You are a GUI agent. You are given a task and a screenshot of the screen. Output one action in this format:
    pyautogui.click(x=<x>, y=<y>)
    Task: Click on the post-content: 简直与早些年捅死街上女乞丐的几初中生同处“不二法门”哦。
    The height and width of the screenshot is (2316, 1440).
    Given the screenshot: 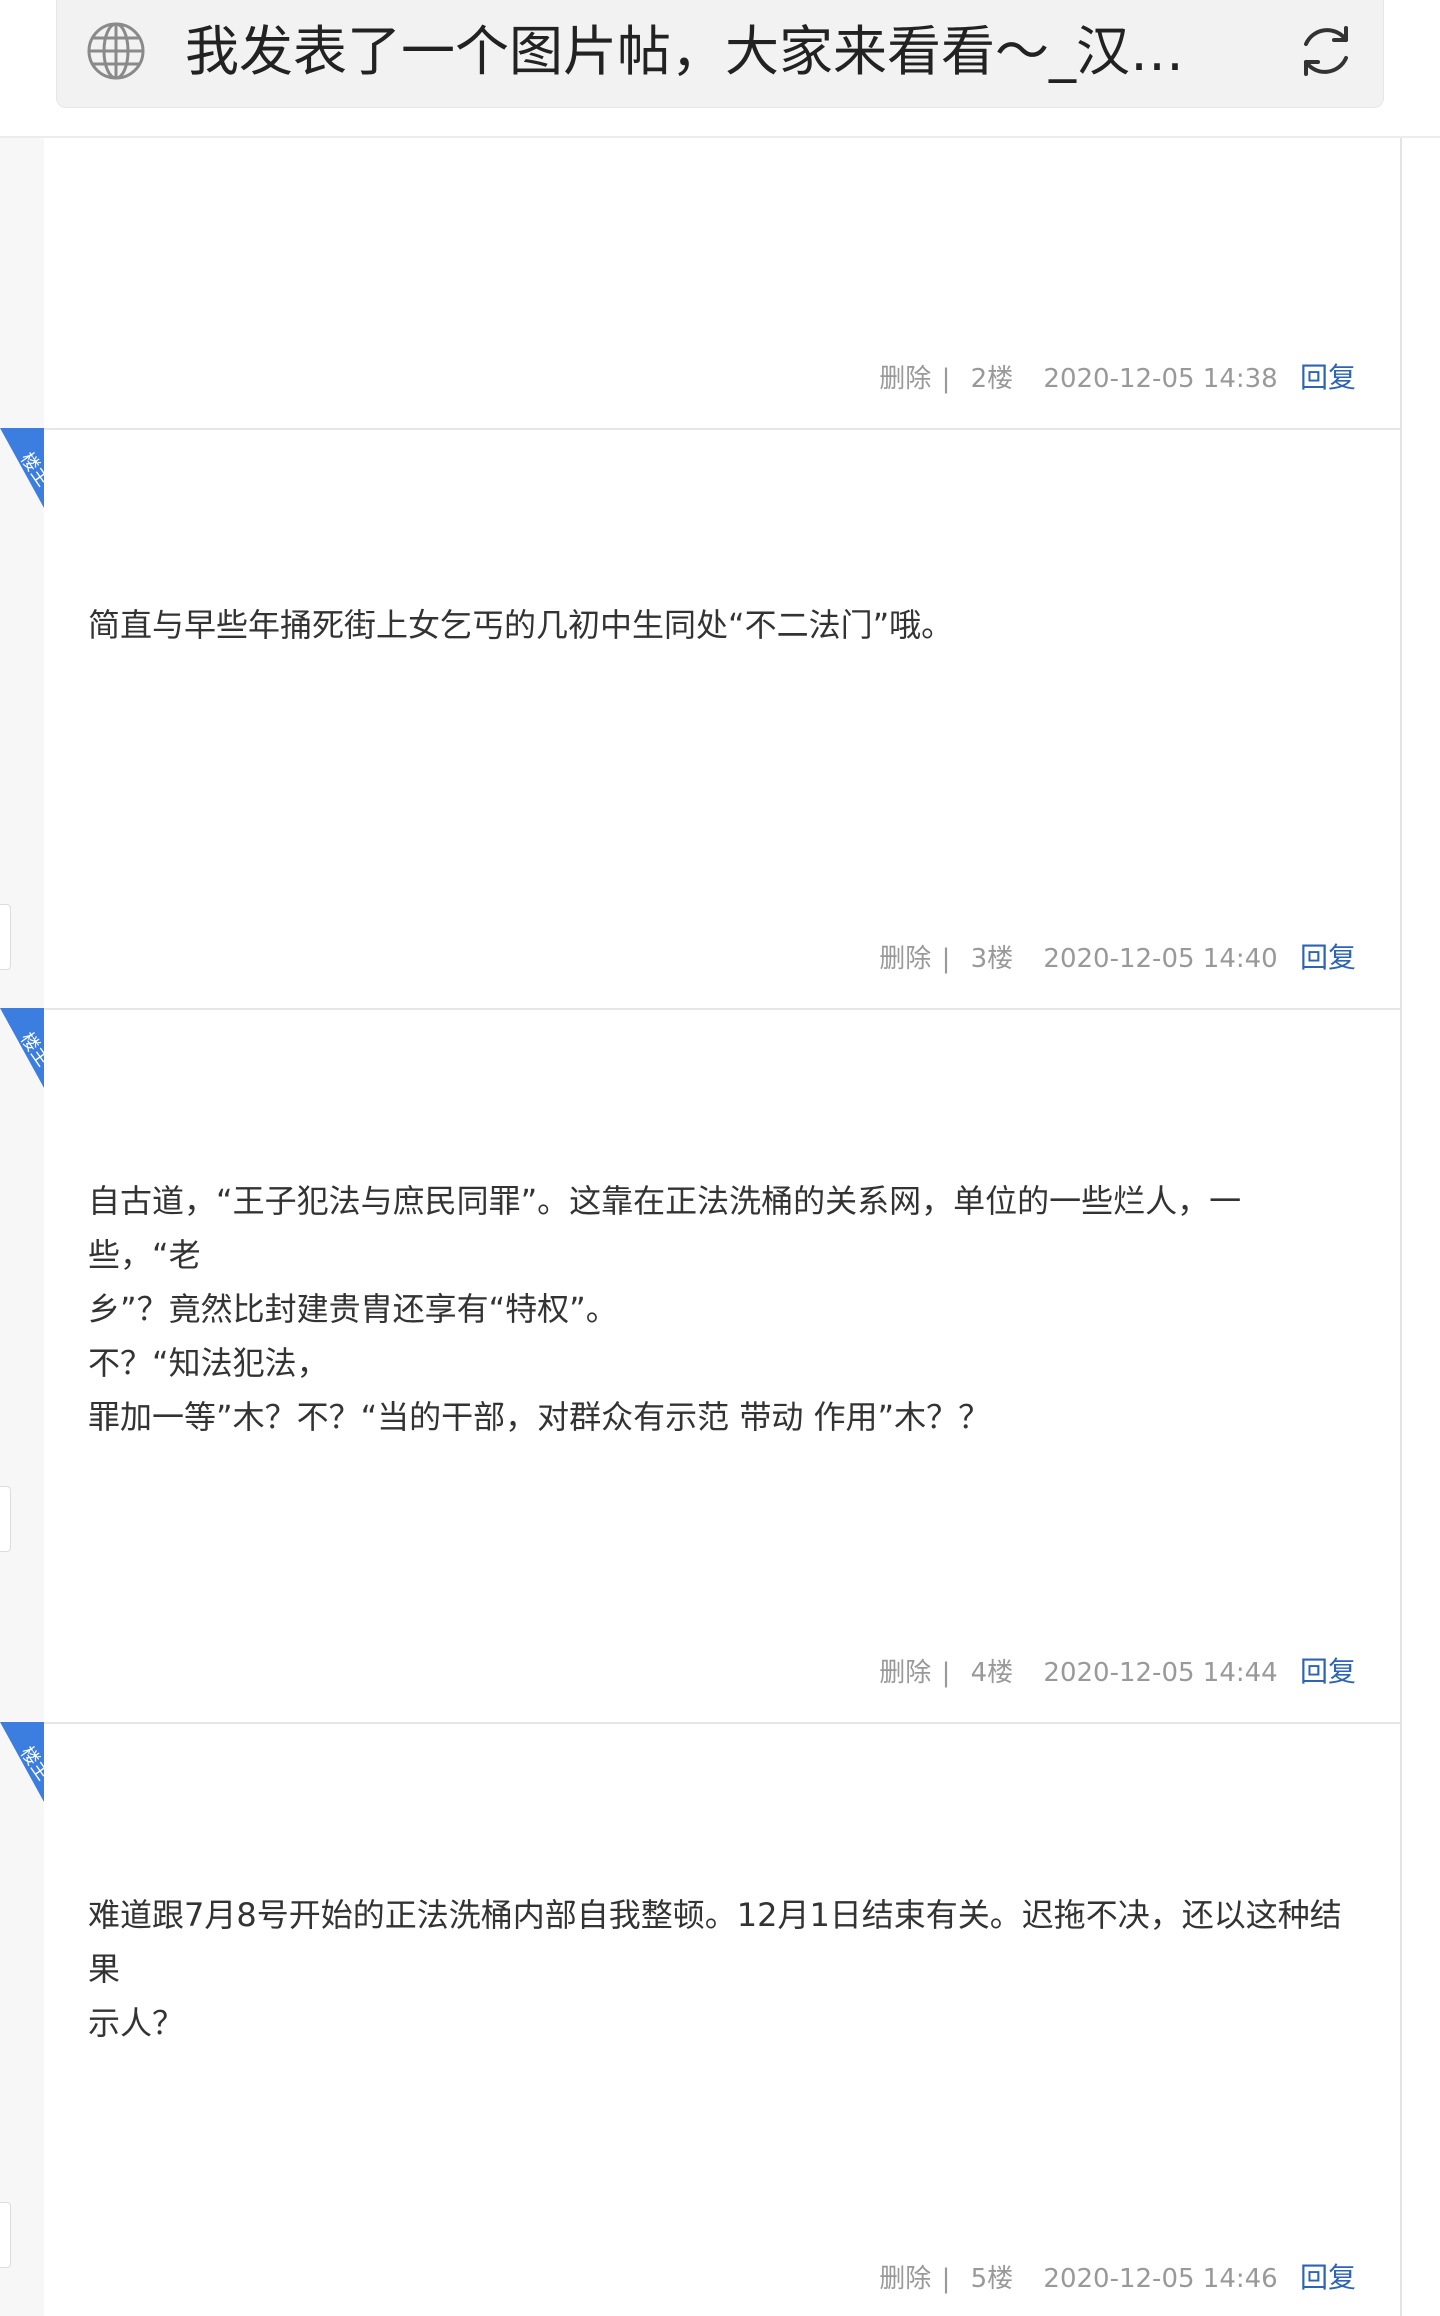 What is the action you would take?
    pyautogui.click(x=718, y=625)
    